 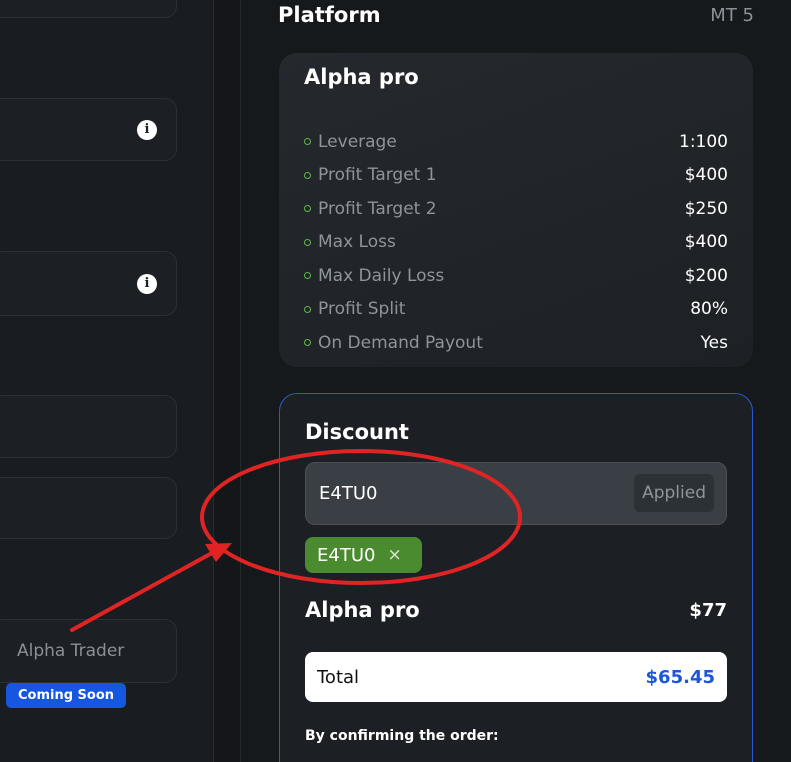 What do you see at coordinates (516, 15) in the screenshot?
I see `platform-row: Platform MT 5` at bounding box center [516, 15].